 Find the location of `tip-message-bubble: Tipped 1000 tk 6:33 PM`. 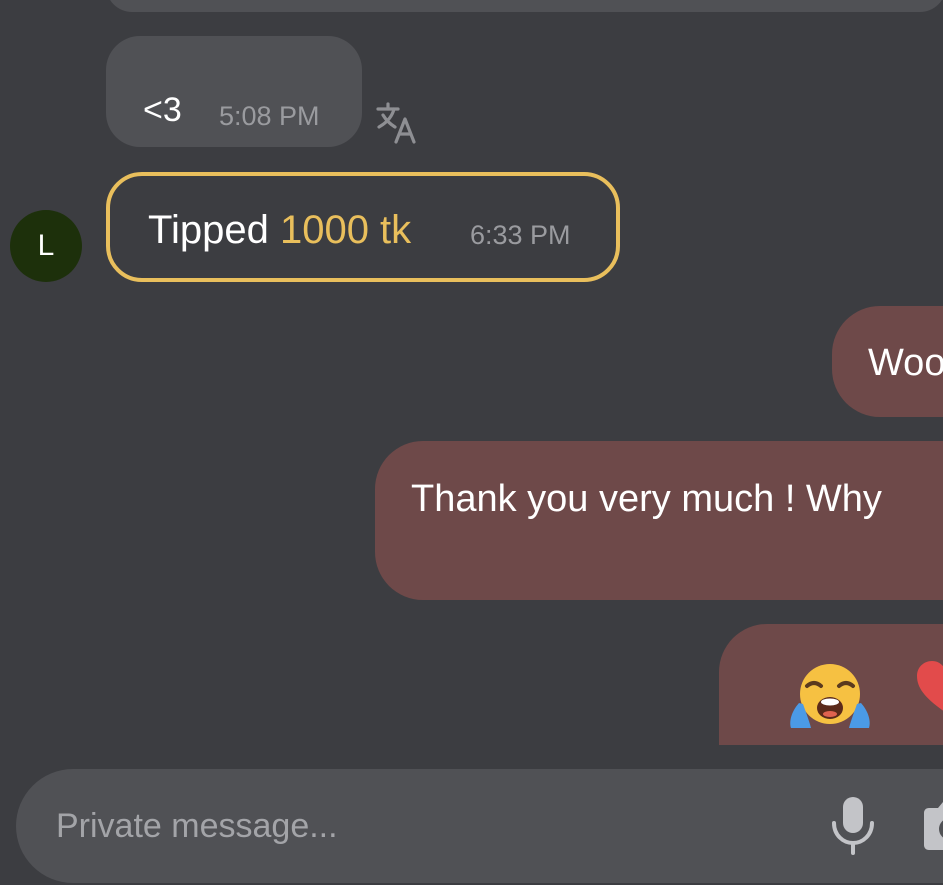

tip-message-bubble: Tipped 1000 tk 6:33 PM is located at coordinates (363, 227).